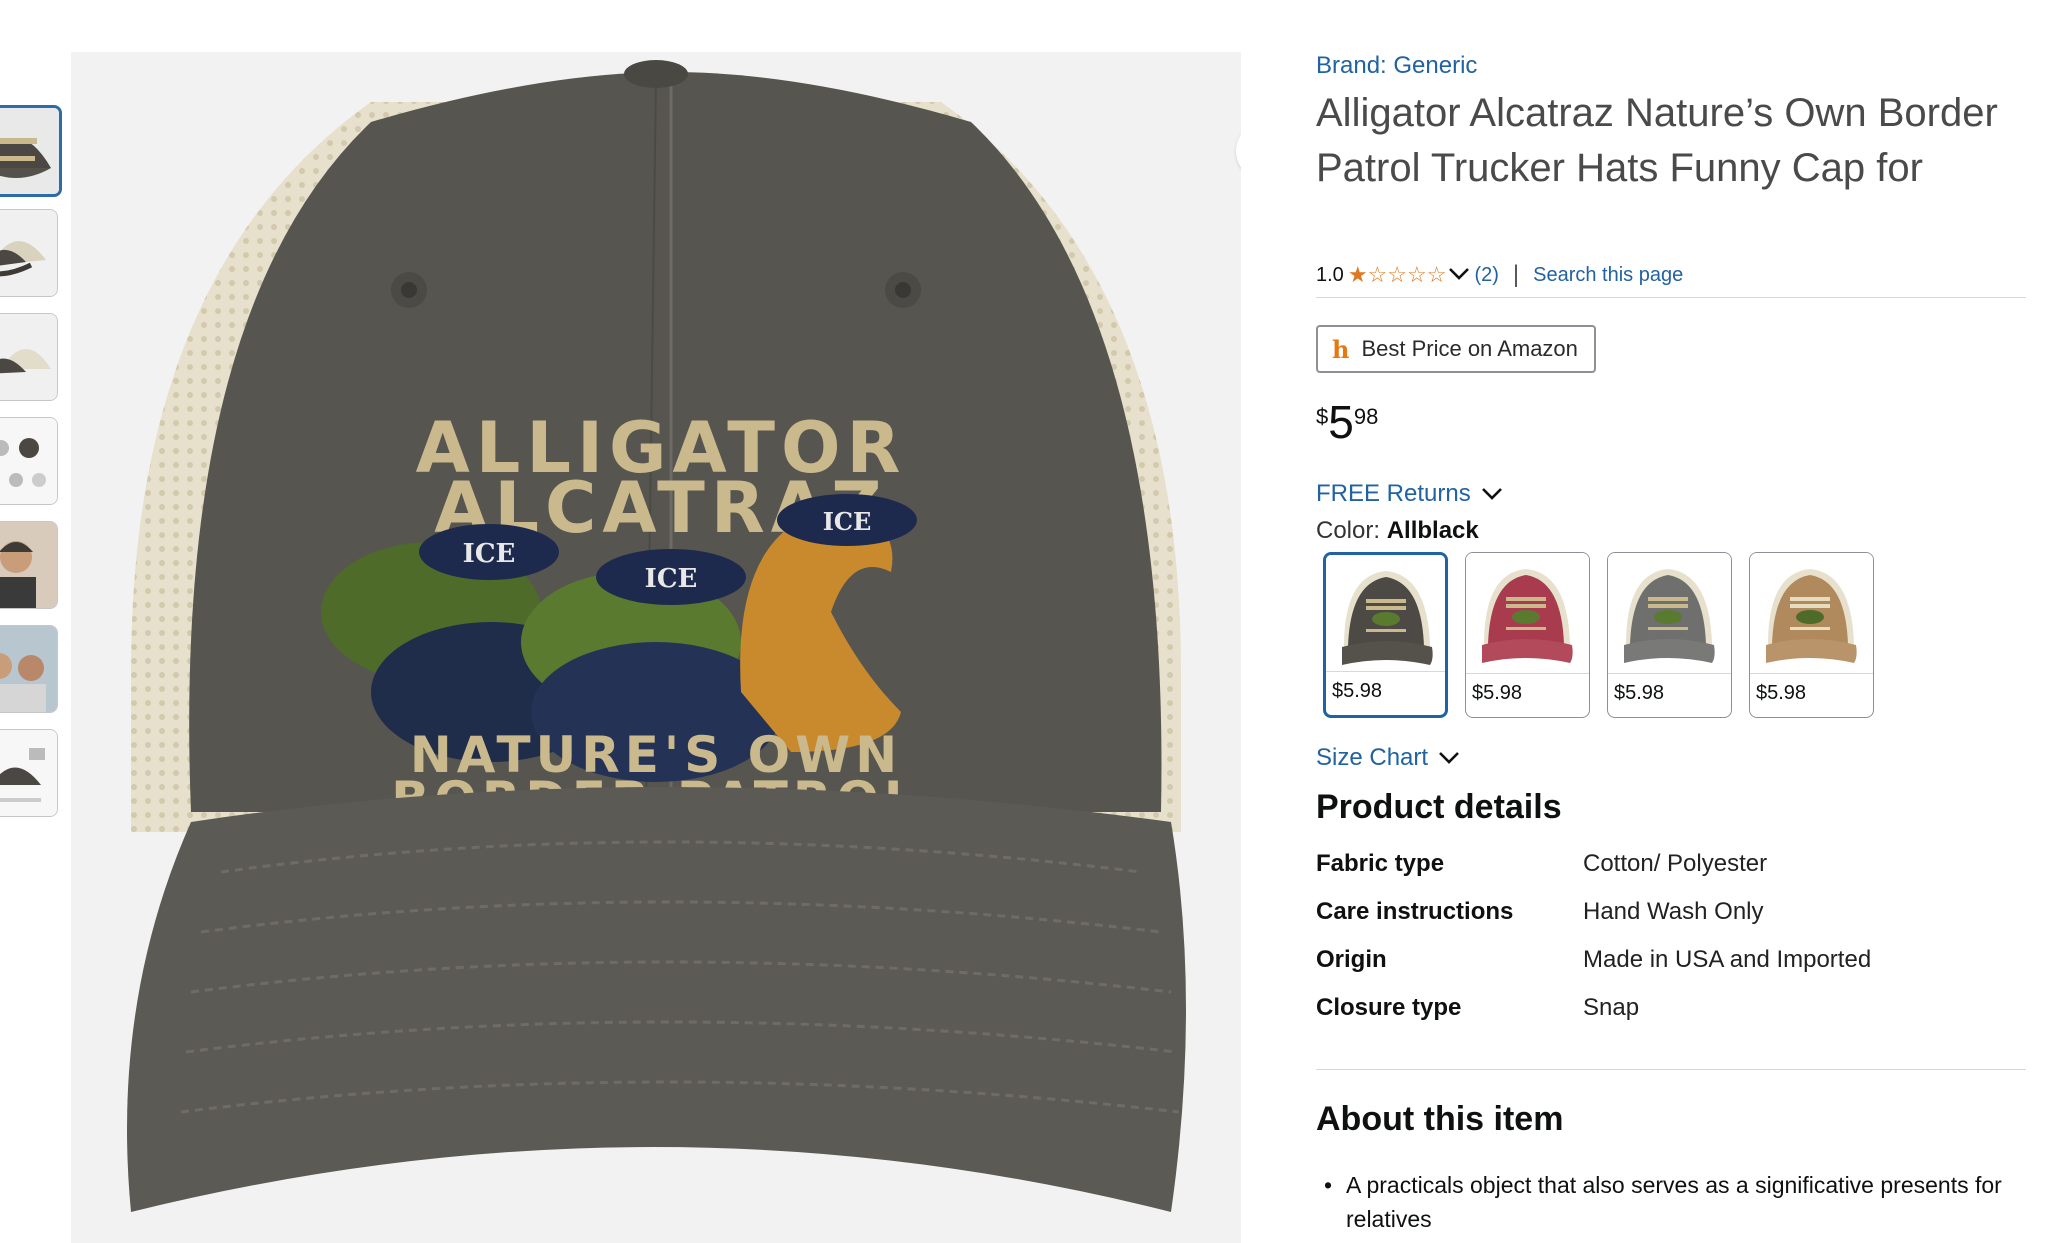  Describe the element at coordinates (1608, 275) in the screenshot. I see `search-this-page-link: Search this page` at that location.